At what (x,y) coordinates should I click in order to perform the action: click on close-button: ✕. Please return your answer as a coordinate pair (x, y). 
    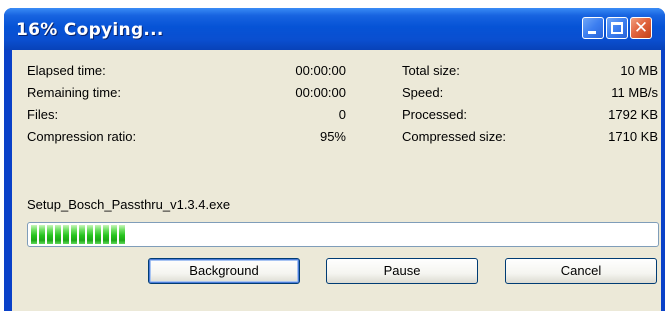
    Looking at the image, I should click on (641, 28).